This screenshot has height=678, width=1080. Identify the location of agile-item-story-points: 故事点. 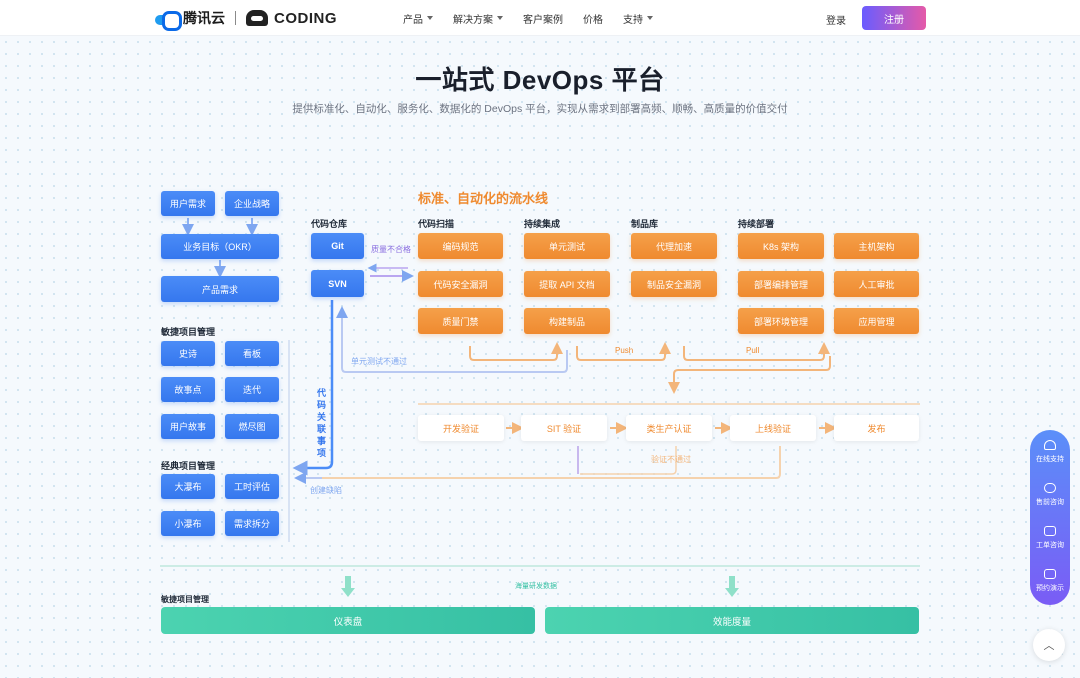
(188, 389).